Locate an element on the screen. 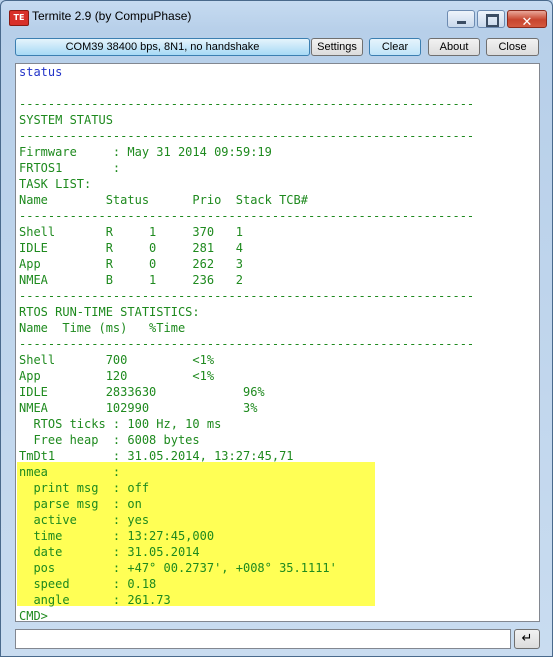  title-bar: TE Termite 2.9 (by CompuPhase) ✕ is located at coordinates (276, 17).